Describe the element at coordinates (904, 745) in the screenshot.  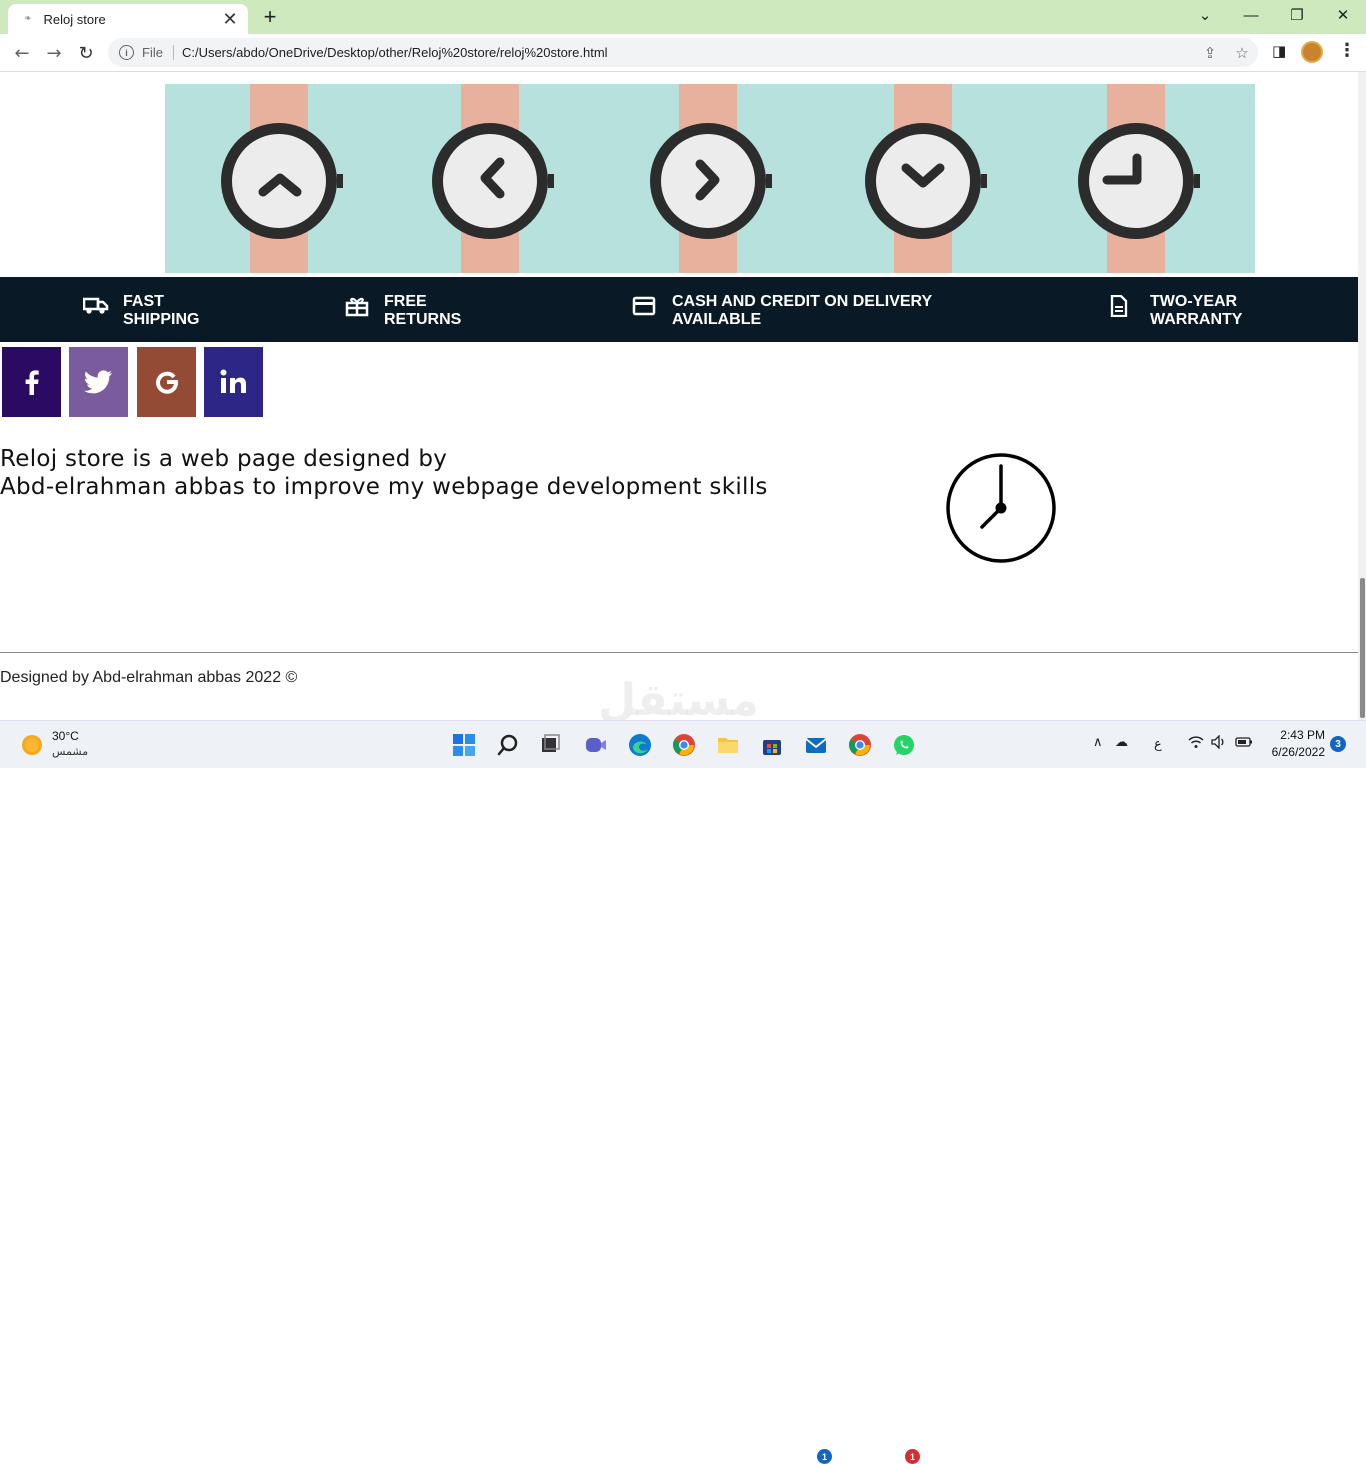
I see `whatsapp-icon` at that location.